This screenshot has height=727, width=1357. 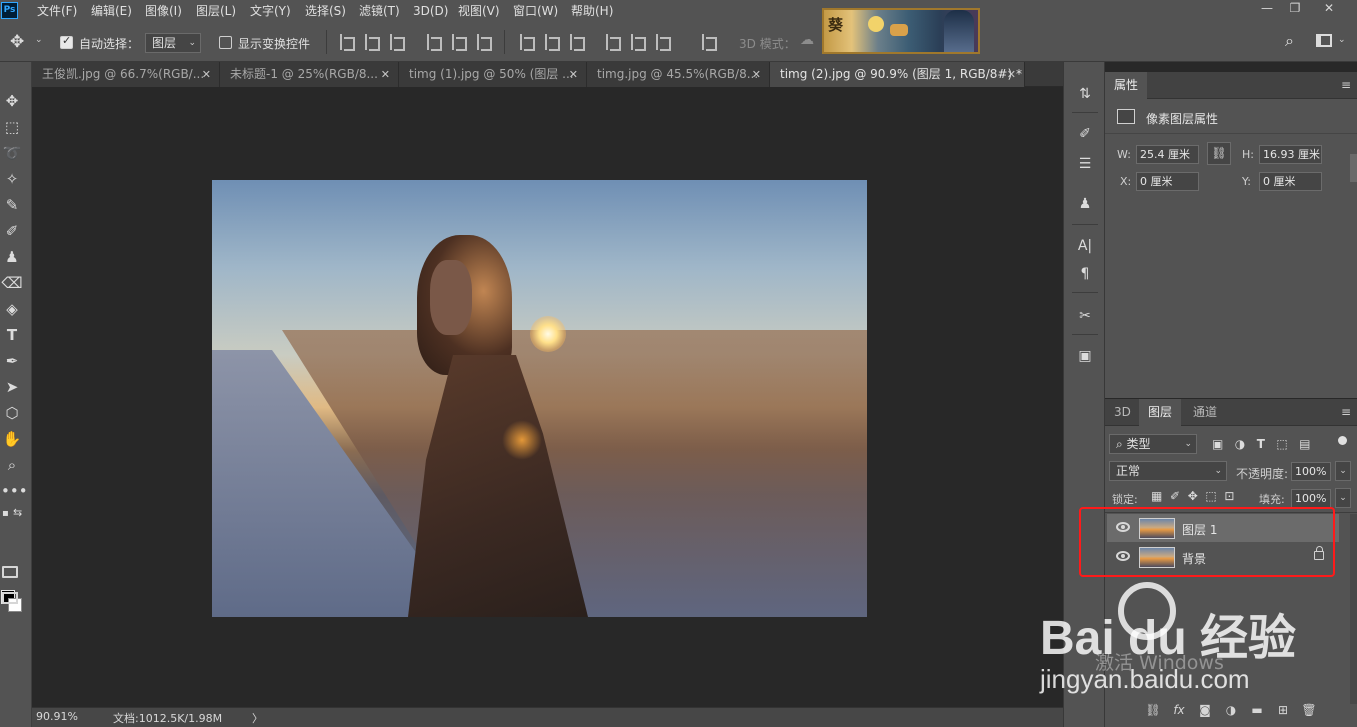 What do you see at coordinates (1329, 8) in the screenshot?
I see `close-window-button: ✕` at bounding box center [1329, 8].